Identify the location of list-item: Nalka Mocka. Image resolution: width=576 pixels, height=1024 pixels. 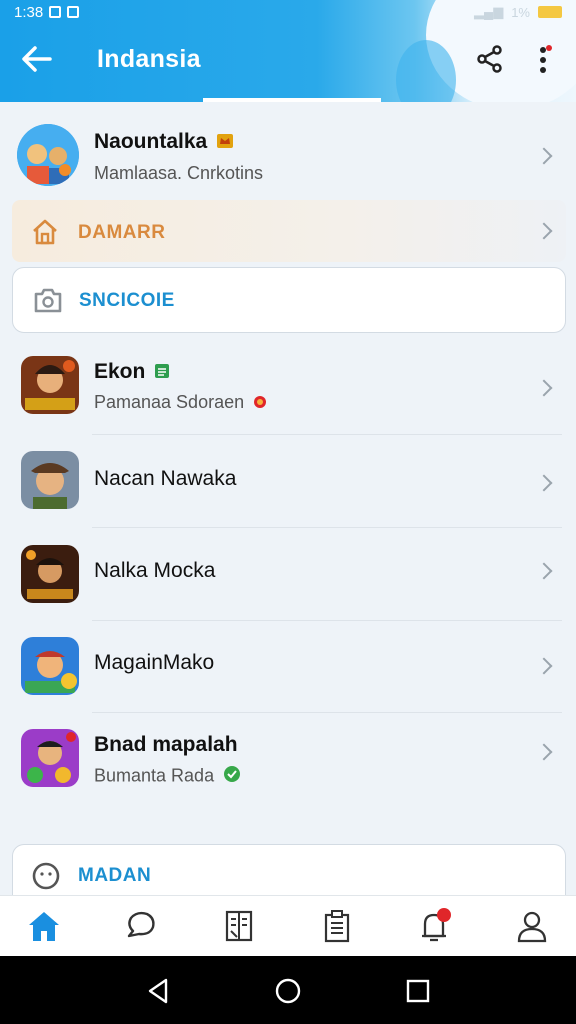
(288, 574).